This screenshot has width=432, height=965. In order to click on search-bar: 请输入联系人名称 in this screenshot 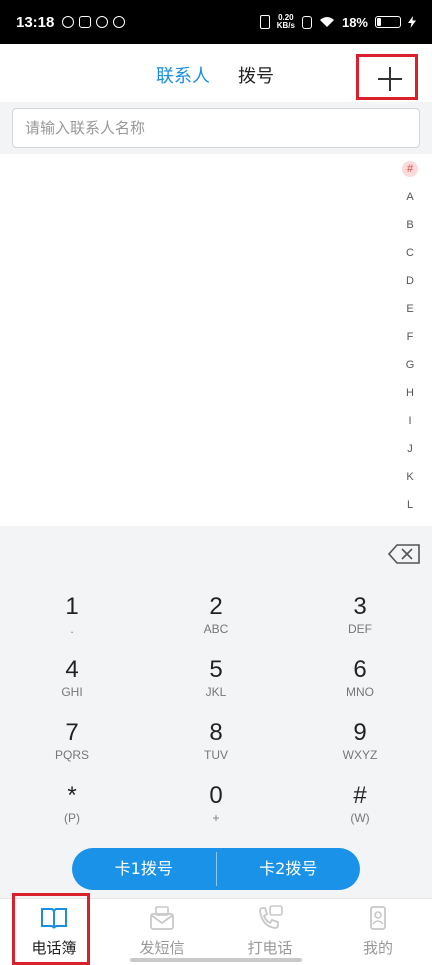, I will do `click(216, 128)`.